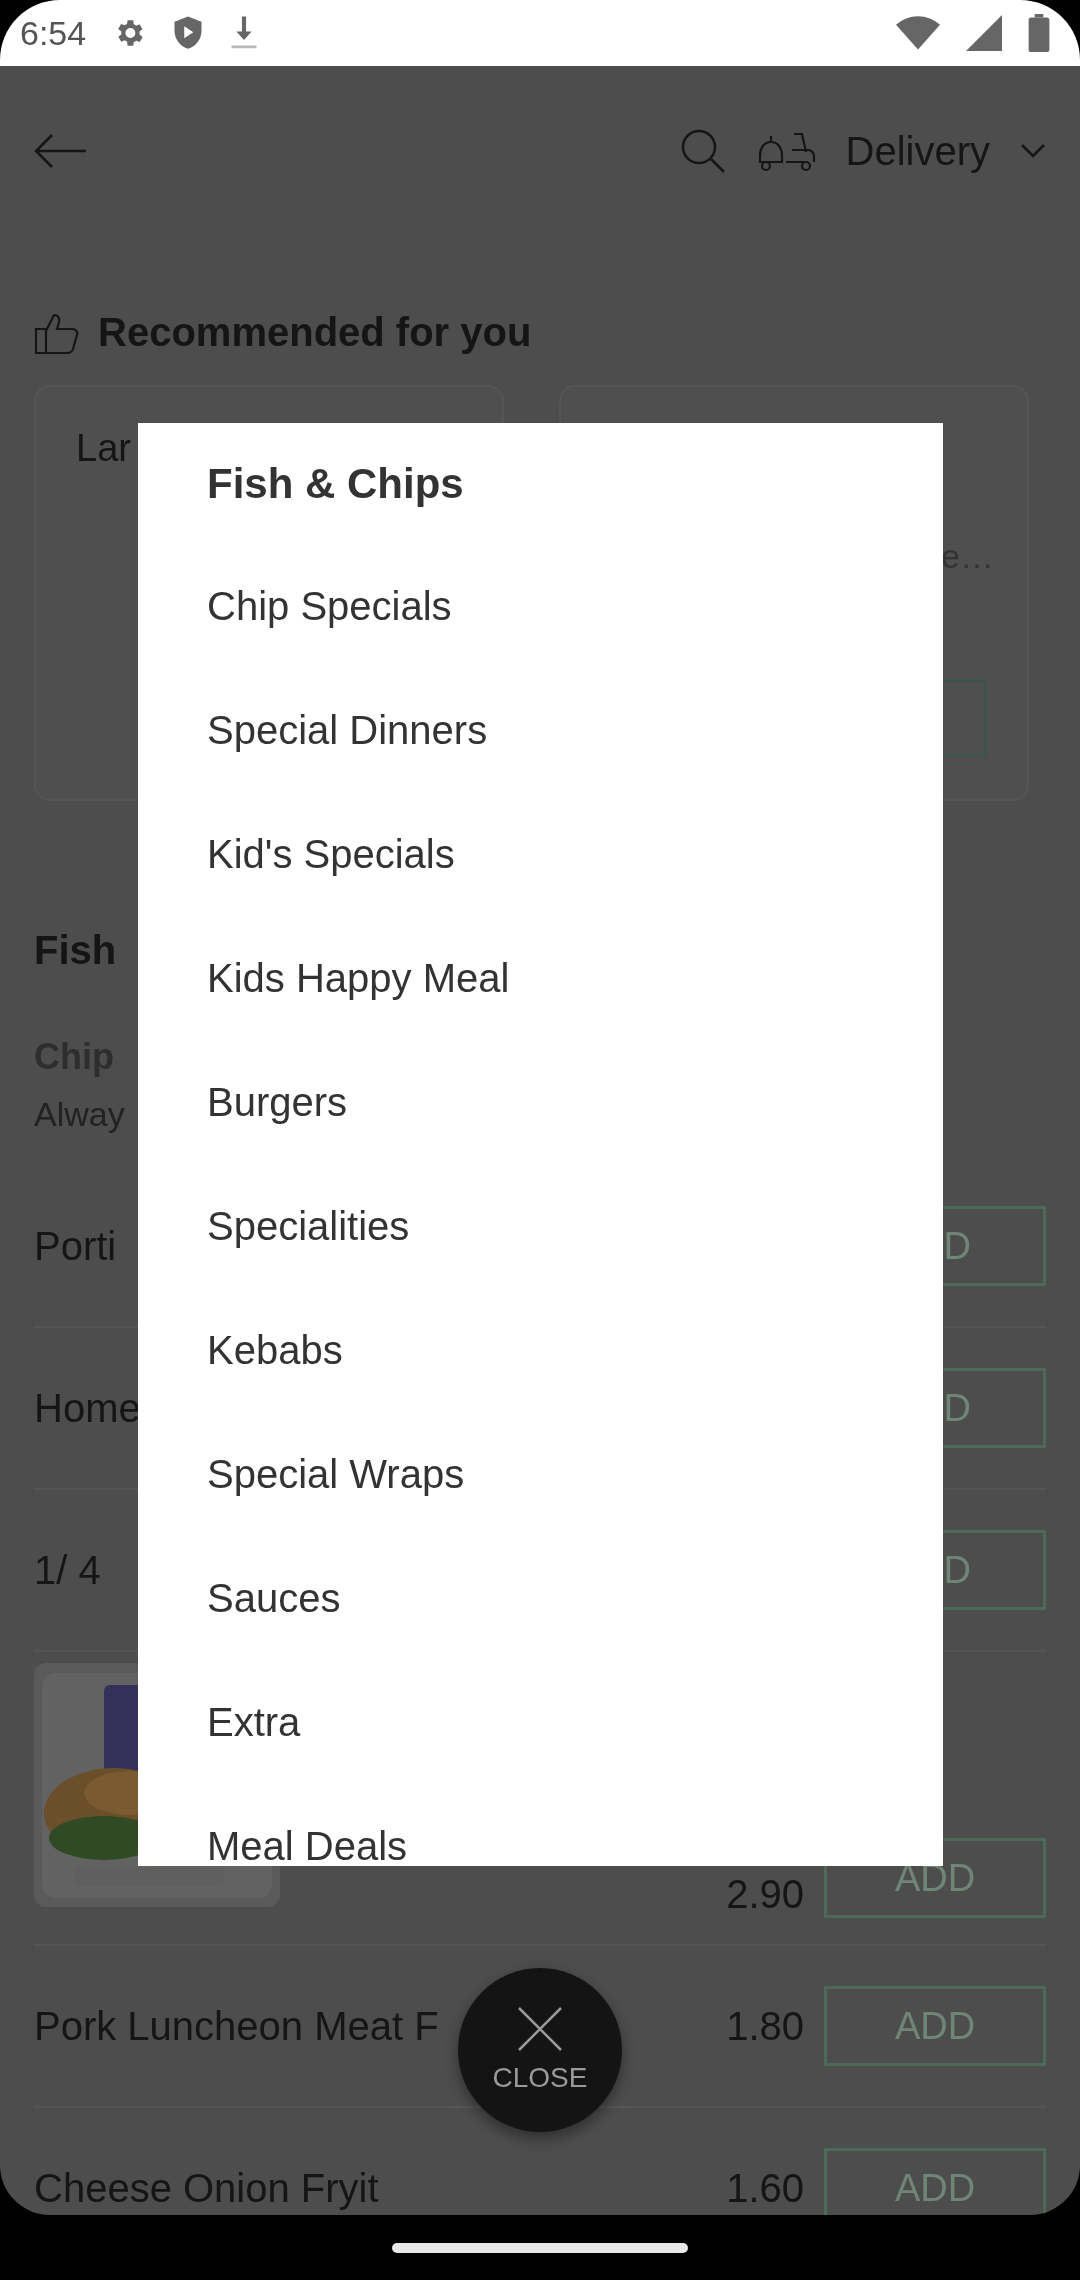 This screenshot has height=2280, width=1080. What do you see at coordinates (315, 332) in the screenshot?
I see `section-title: Recommended for you` at bounding box center [315, 332].